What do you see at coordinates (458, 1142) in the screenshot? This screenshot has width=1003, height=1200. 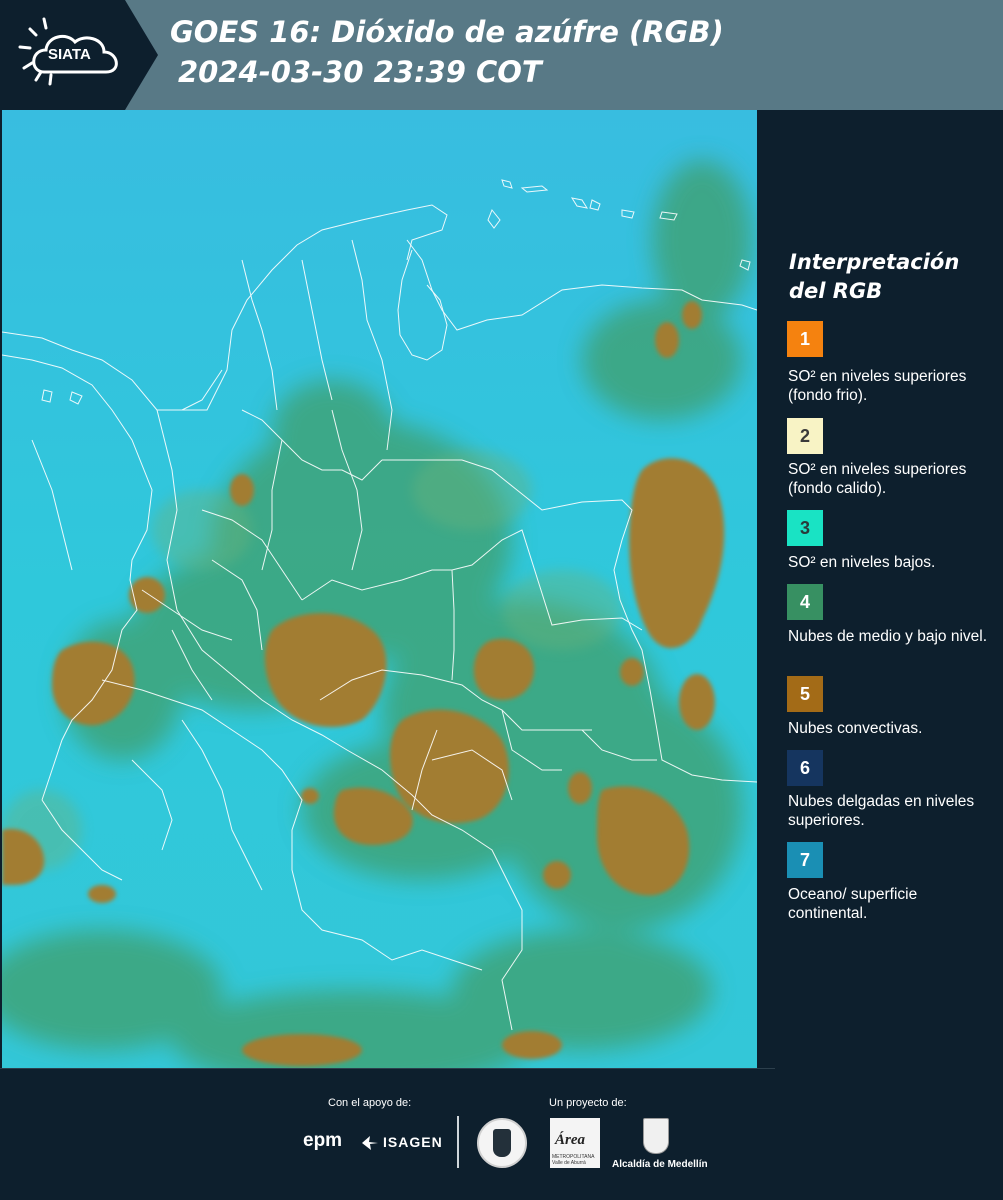 I see `logo-separator` at bounding box center [458, 1142].